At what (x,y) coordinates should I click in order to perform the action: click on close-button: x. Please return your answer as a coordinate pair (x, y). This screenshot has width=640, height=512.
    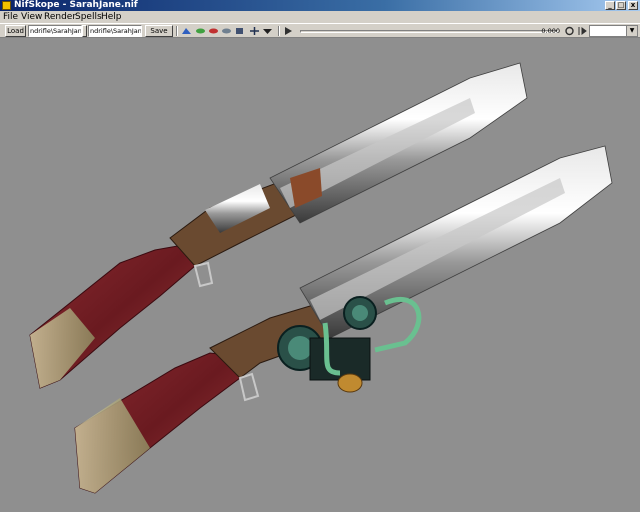
    Looking at the image, I should click on (633, 5).